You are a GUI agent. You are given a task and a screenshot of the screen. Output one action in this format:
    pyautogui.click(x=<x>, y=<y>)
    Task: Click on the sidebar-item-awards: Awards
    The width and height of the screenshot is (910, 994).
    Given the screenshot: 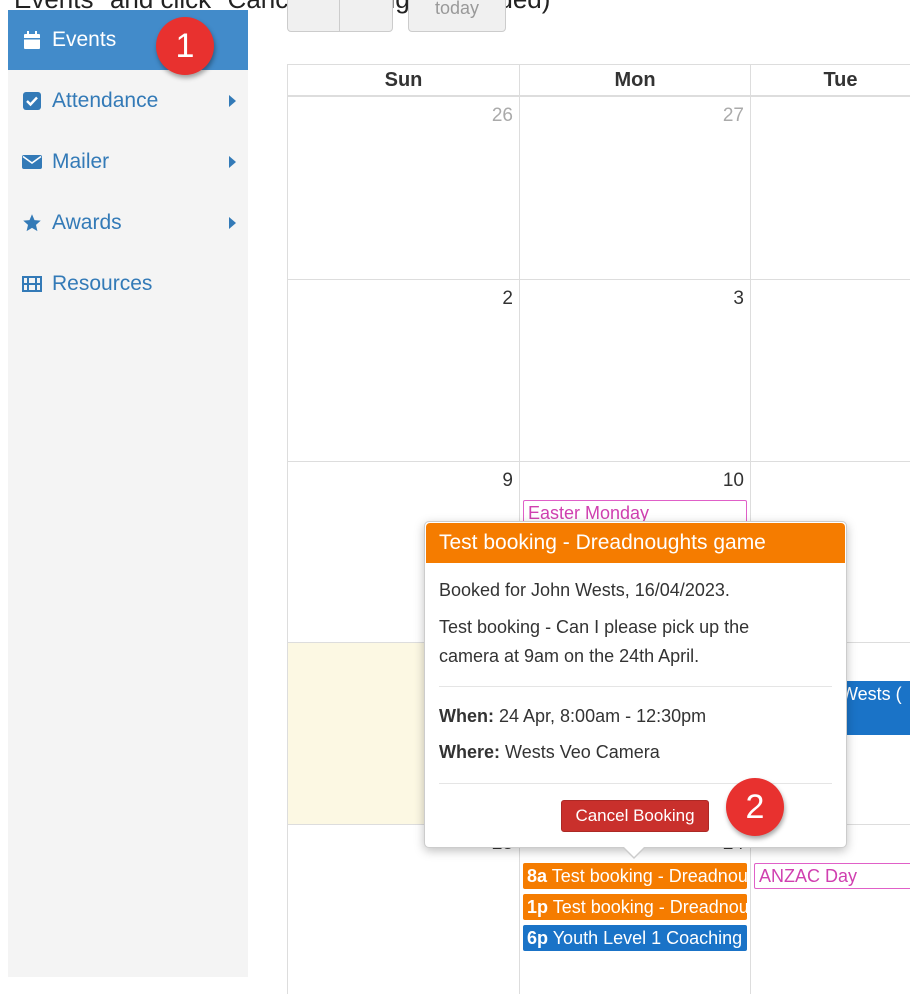 What is the action you would take?
    pyautogui.click(x=128, y=223)
    